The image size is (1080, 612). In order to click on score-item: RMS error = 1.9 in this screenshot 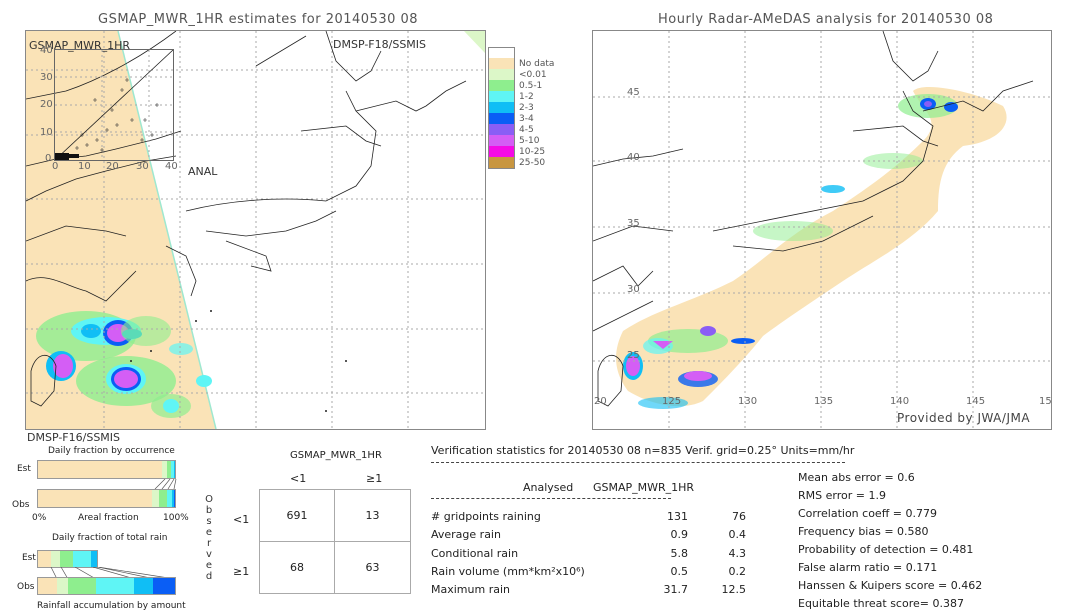, I will do `click(842, 495)`.